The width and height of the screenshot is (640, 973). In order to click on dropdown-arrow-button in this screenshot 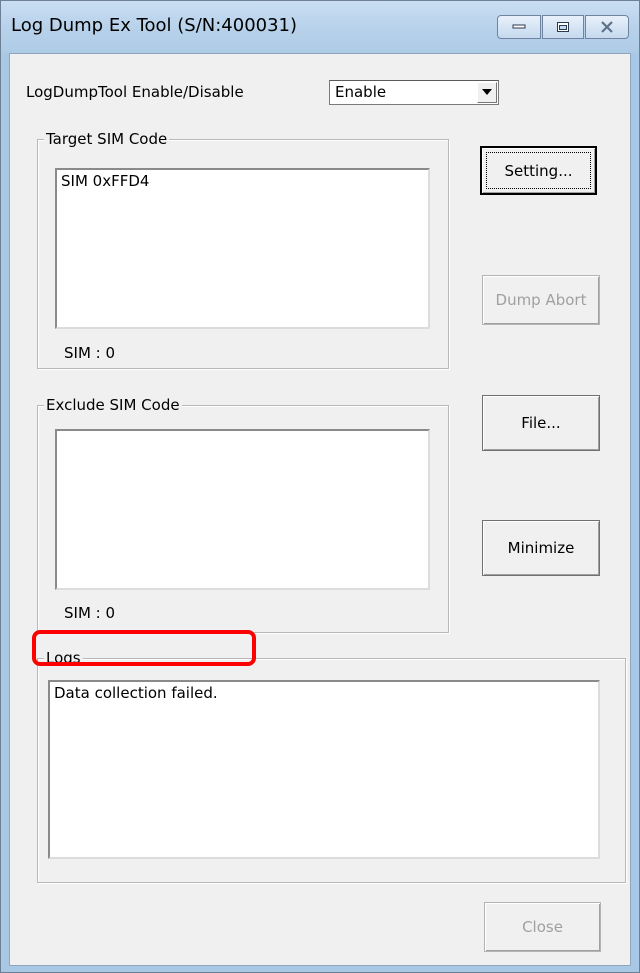, I will do `click(487, 92)`.